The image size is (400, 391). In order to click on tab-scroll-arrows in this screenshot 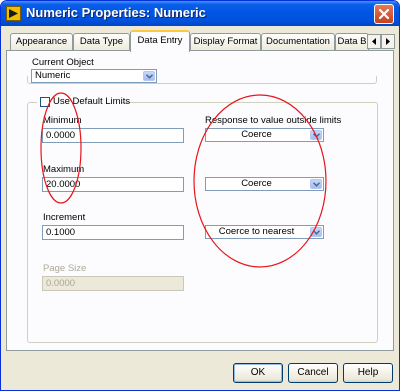, I will do `click(381, 41)`.